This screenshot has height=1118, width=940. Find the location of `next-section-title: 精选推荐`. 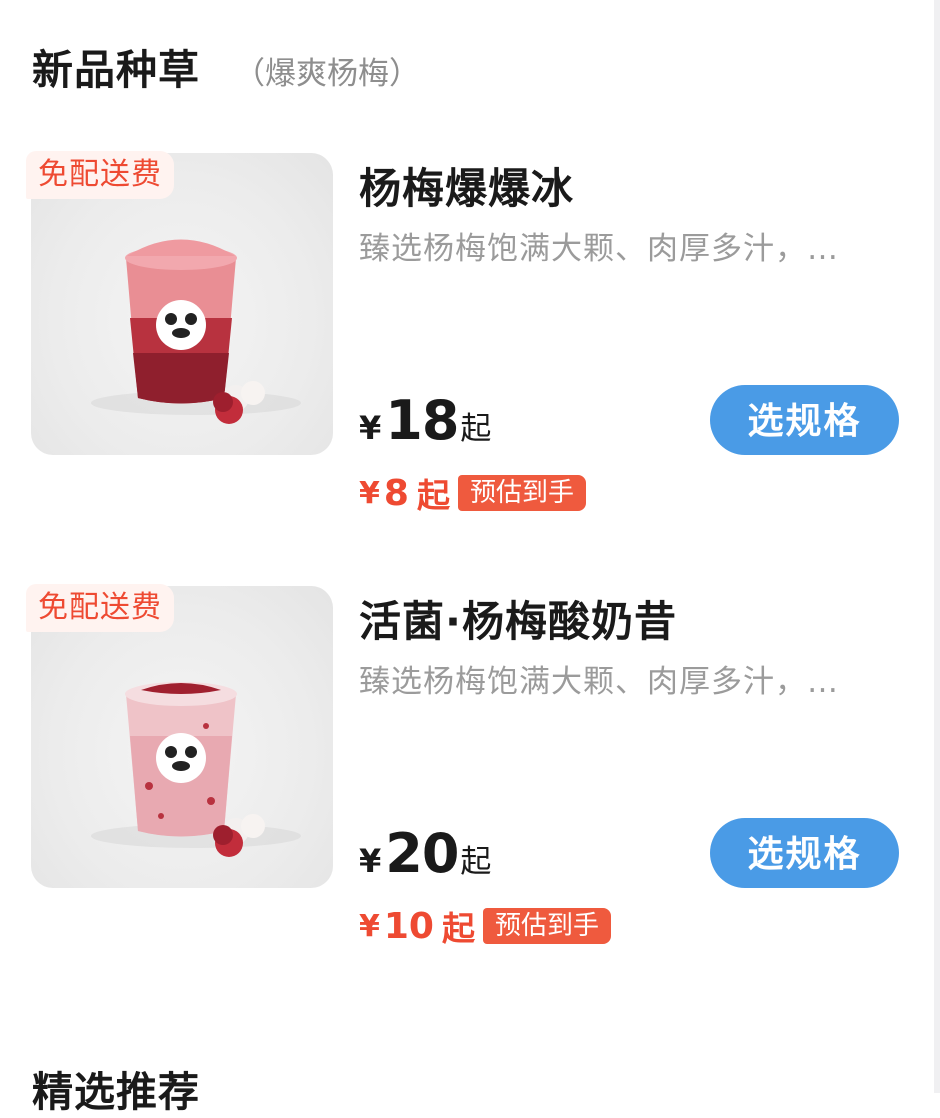

next-section-title: 精选推荐 is located at coordinates (116, 1092).